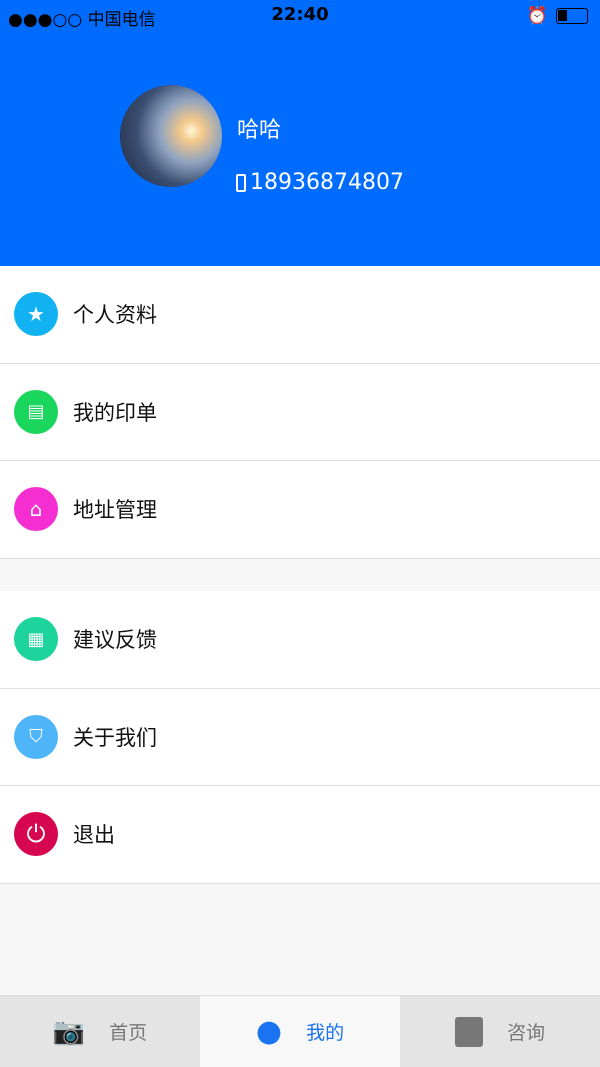 This screenshot has height=1067, width=600. I want to click on menu-item-profile: ★ 个人资料, so click(300, 315).